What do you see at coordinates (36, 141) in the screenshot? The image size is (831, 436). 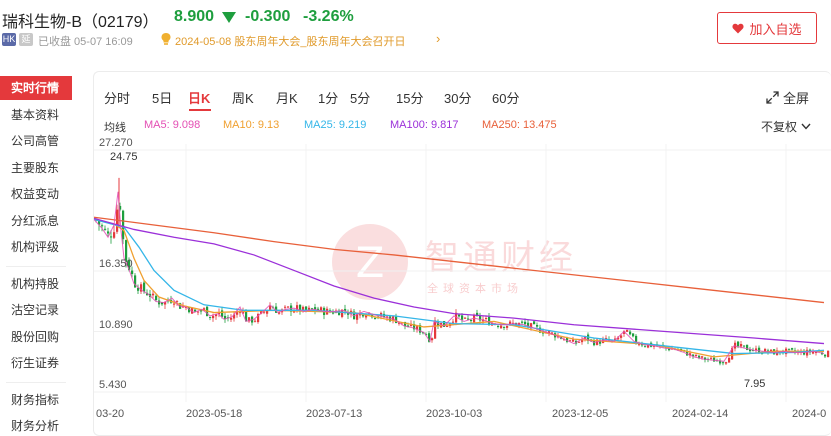 I see `sidebar-item-0-2: 公司高管` at bounding box center [36, 141].